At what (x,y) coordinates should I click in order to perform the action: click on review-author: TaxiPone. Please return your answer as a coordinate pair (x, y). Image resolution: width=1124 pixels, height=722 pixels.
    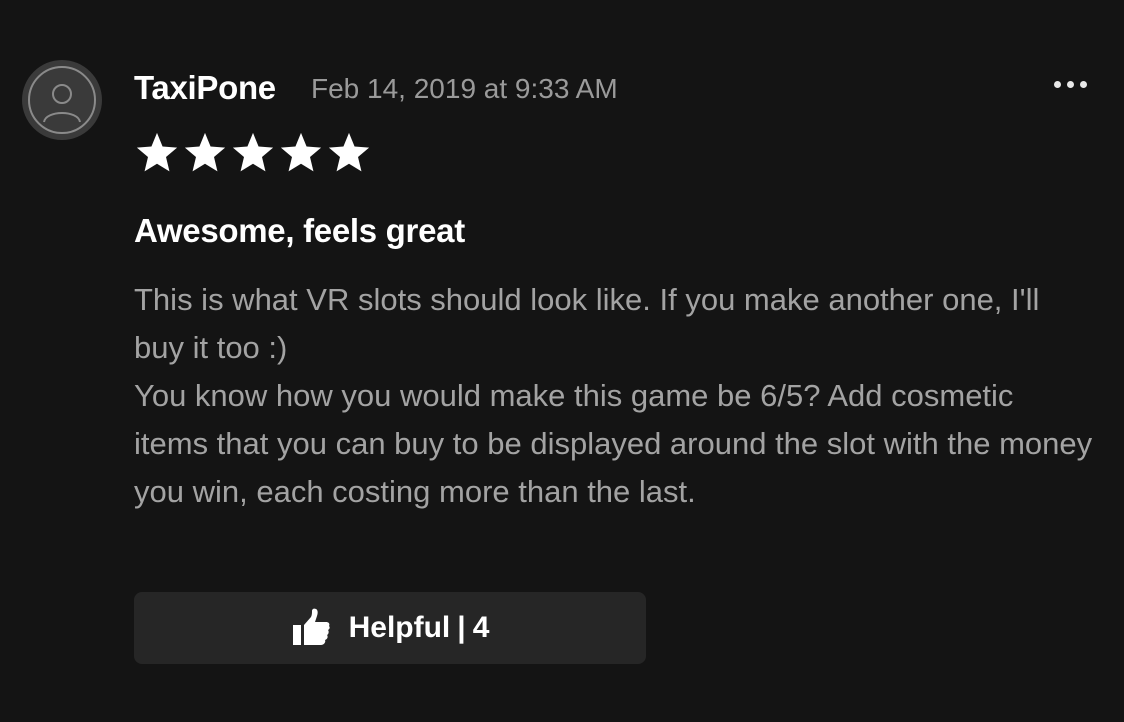
    Looking at the image, I should click on (205, 88).